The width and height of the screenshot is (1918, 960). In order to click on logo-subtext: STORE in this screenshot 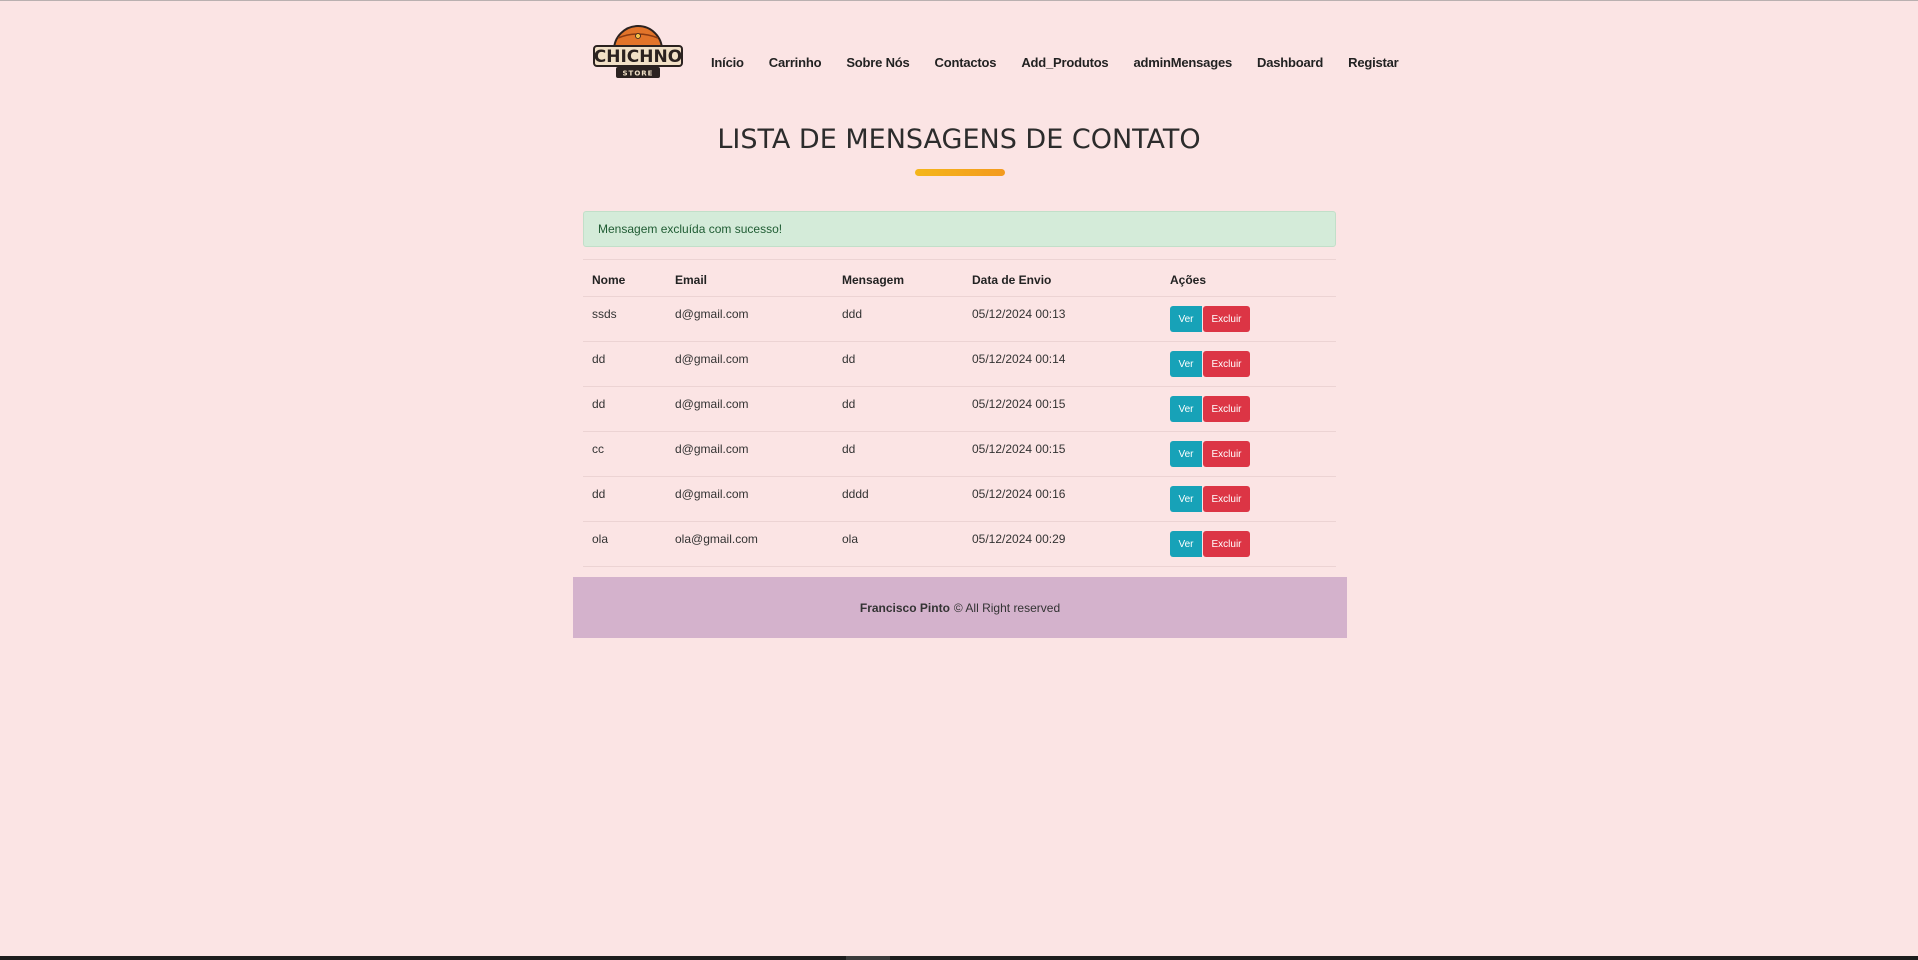, I will do `click(638, 74)`.